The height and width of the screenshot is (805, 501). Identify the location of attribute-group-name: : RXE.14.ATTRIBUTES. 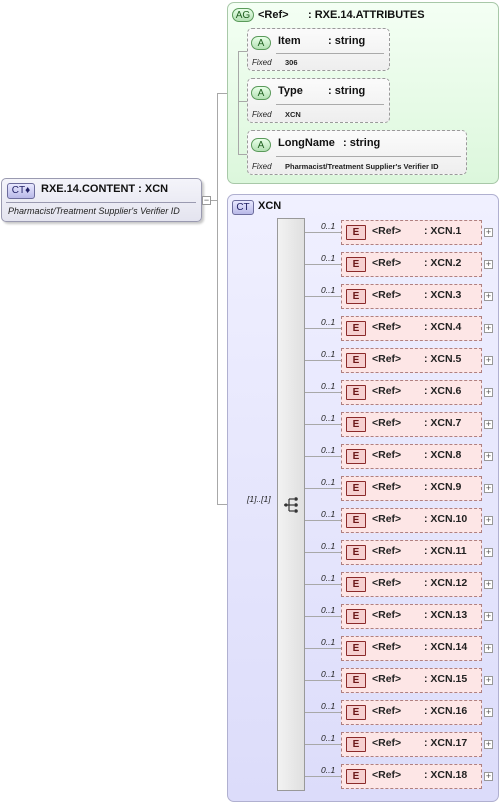
(366, 15).